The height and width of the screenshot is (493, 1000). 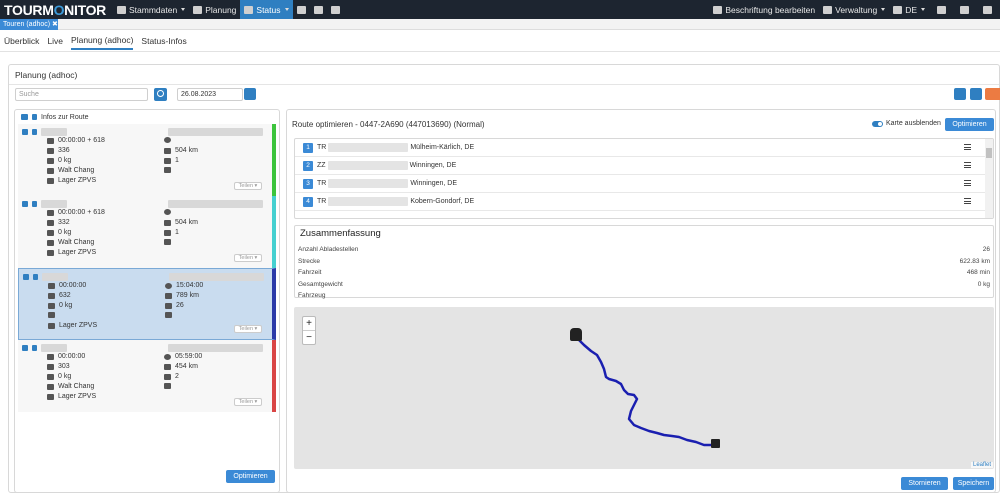 What do you see at coordinates (163, 41) in the screenshot?
I see `tab-status-infos: Status-Infos` at bounding box center [163, 41].